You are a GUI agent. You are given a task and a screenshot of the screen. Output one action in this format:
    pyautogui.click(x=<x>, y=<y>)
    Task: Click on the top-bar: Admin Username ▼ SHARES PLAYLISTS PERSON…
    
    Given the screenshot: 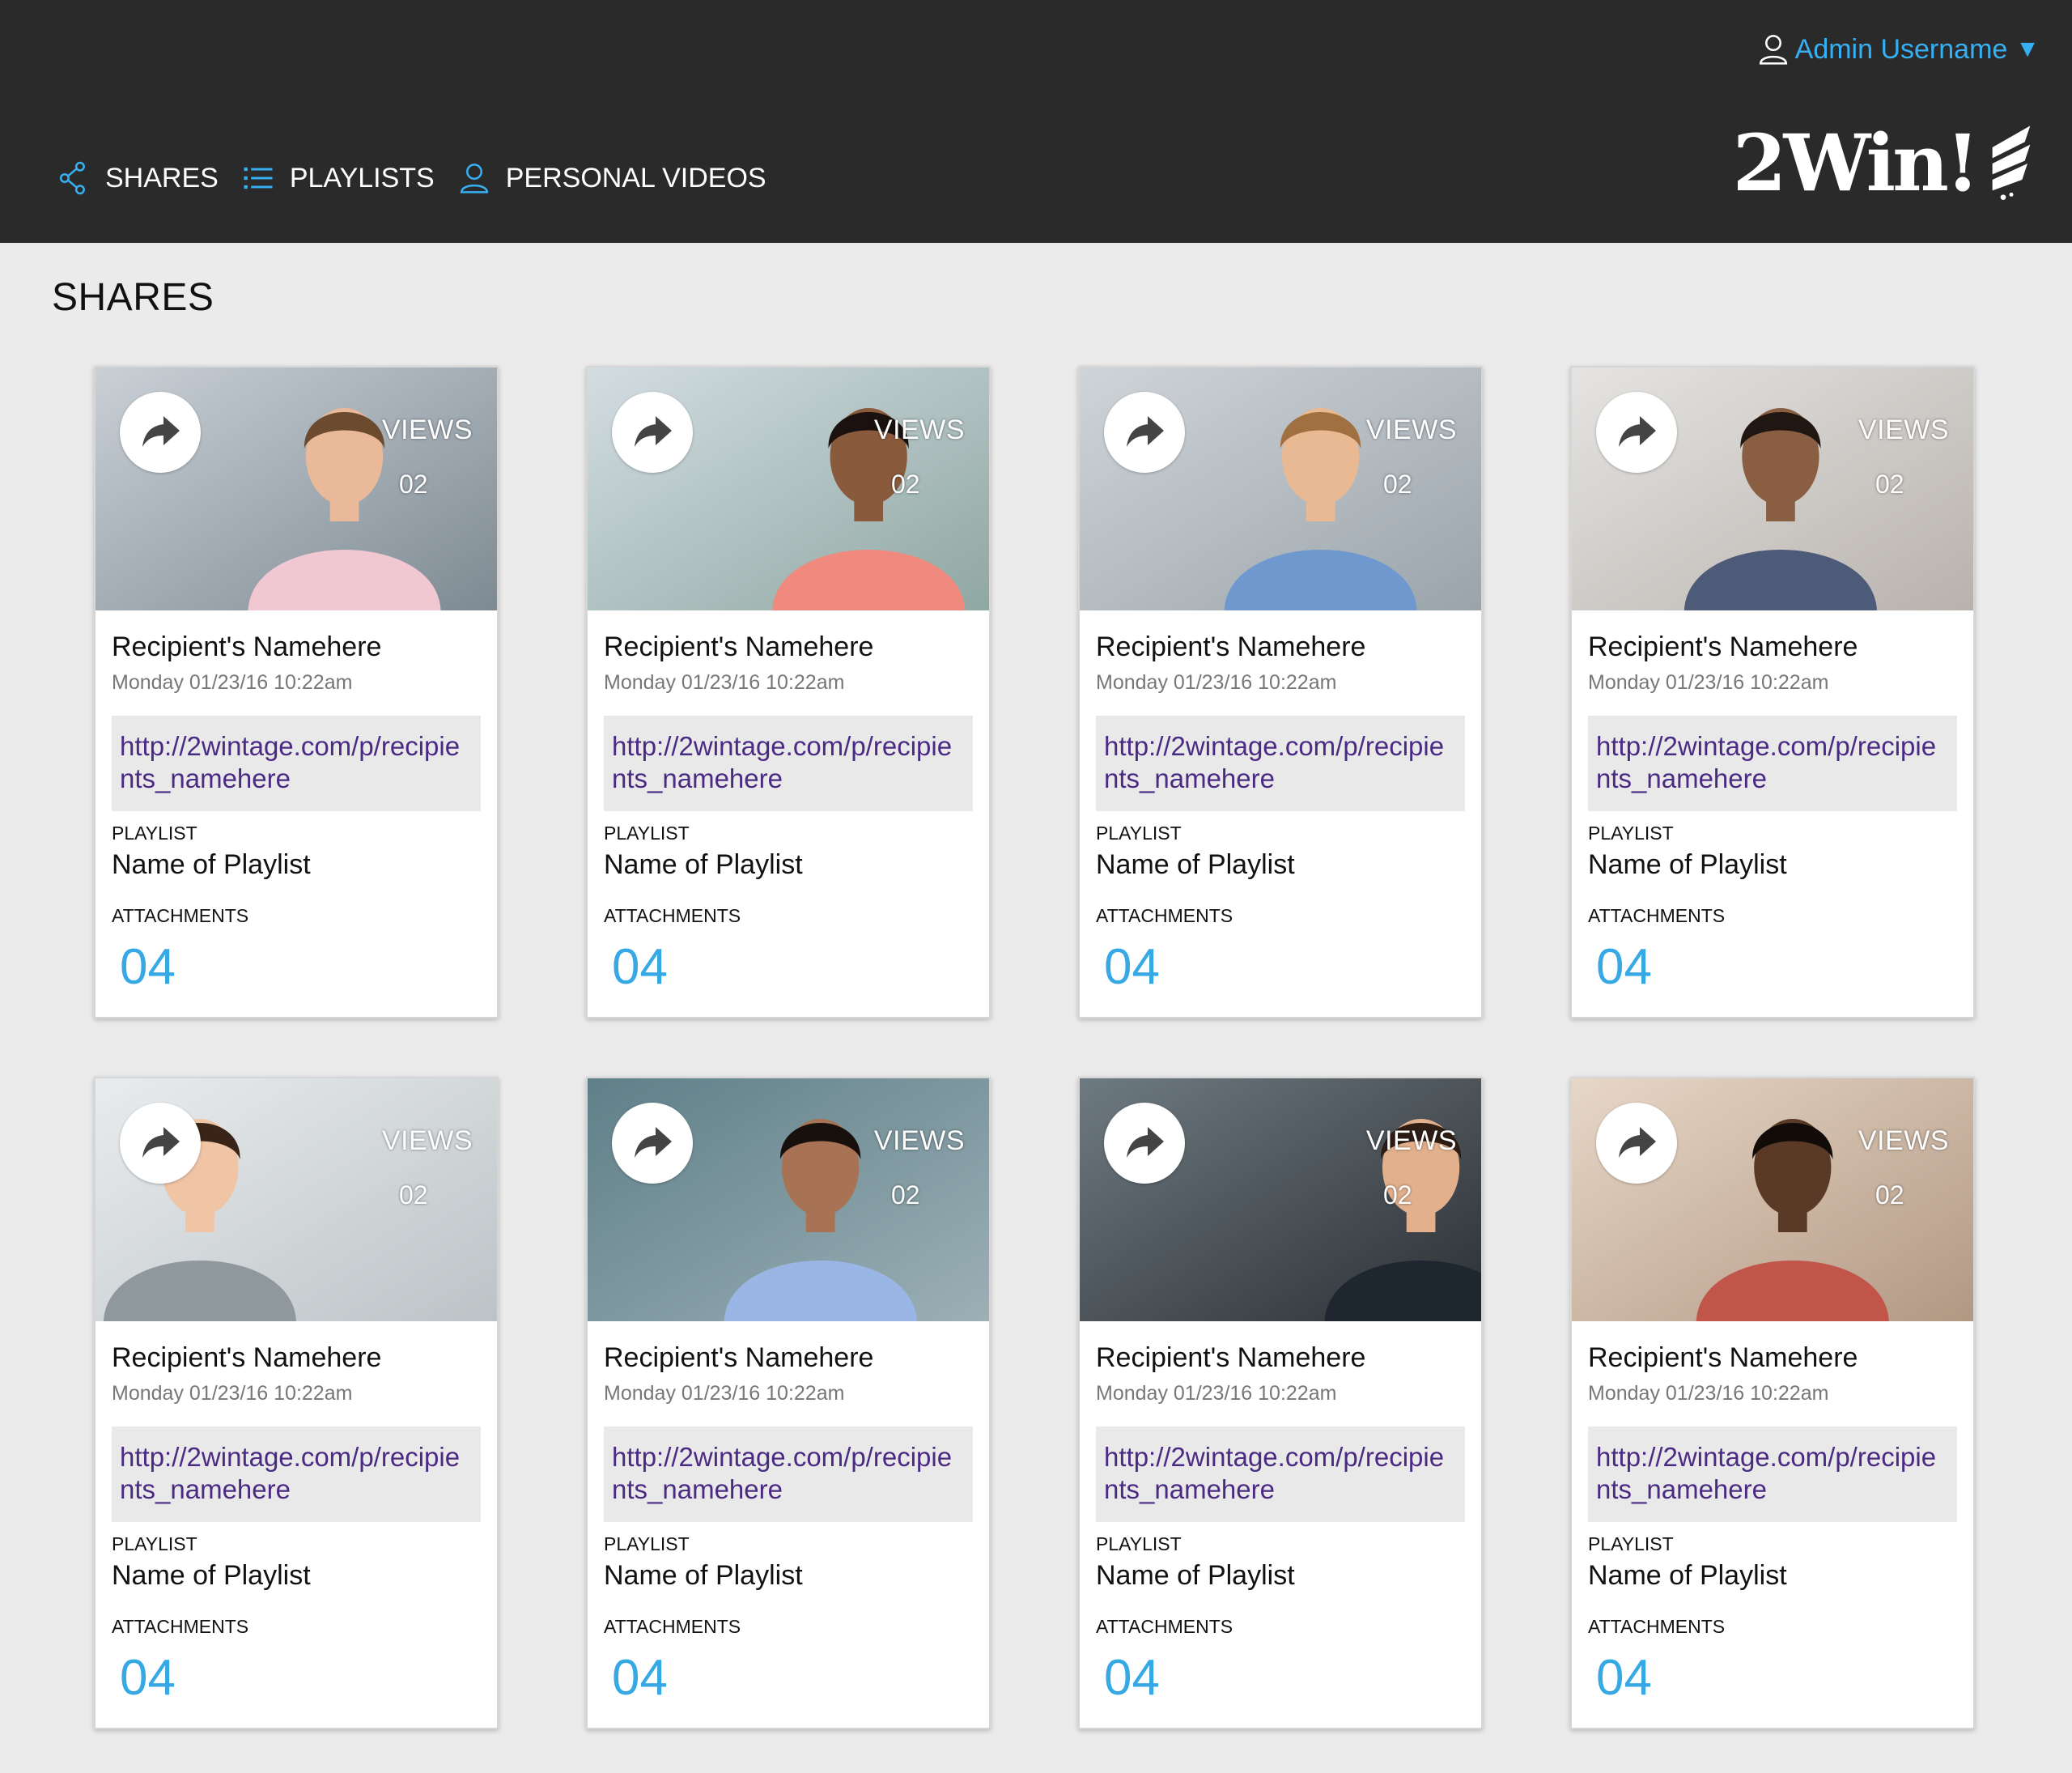 What is the action you would take?
    pyautogui.click(x=1036, y=121)
    